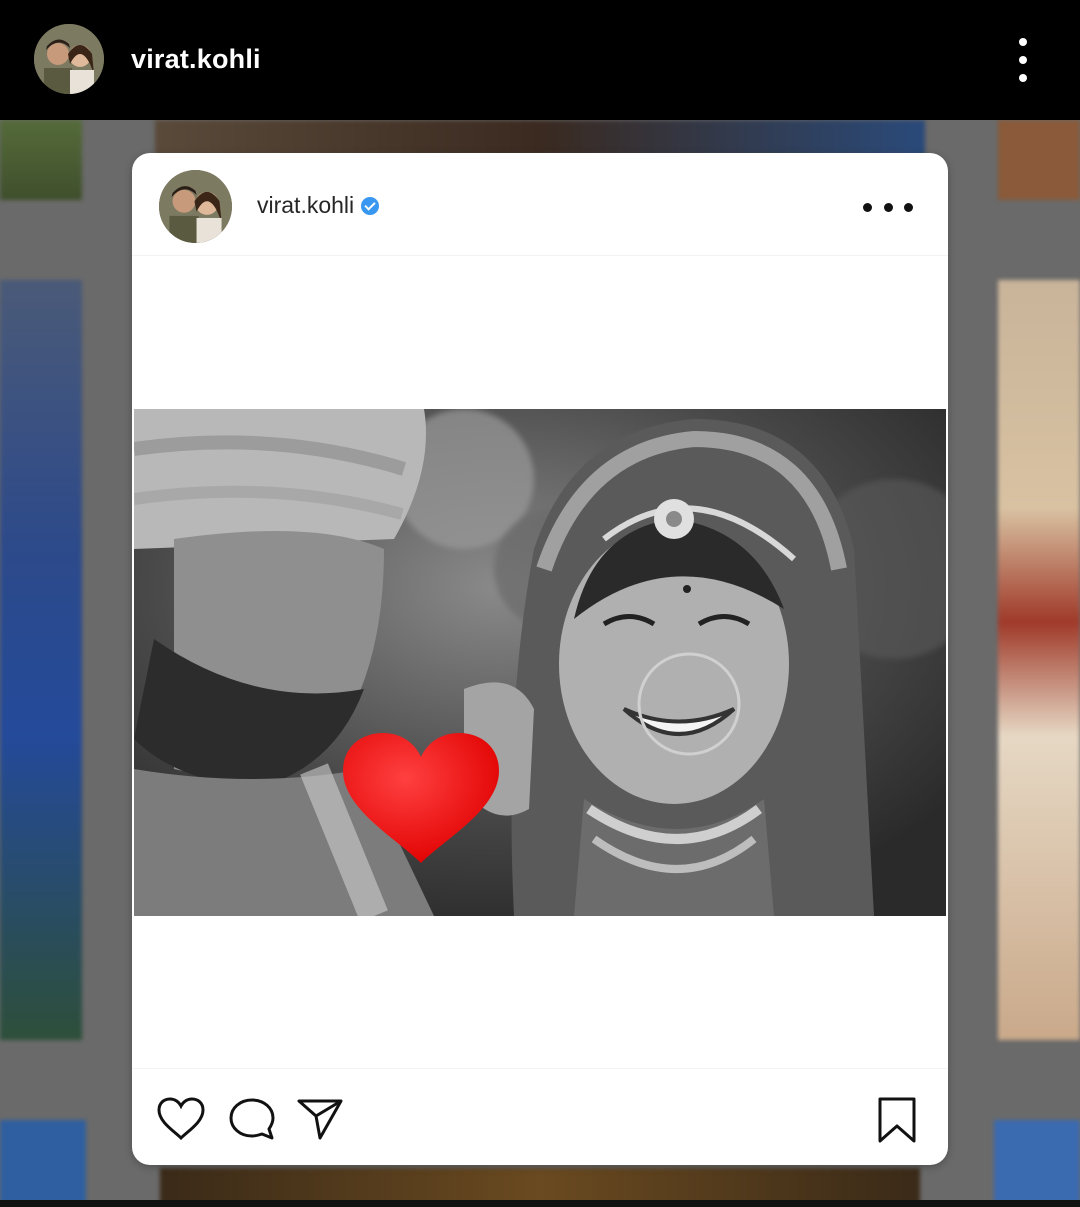 Image resolution: width=1080 pixels, height=1207 pixels. What do you see at coordinates (181, 1121) in the screenshot?
I see `heart-outline-icon` at bounding box center [181, 1121].